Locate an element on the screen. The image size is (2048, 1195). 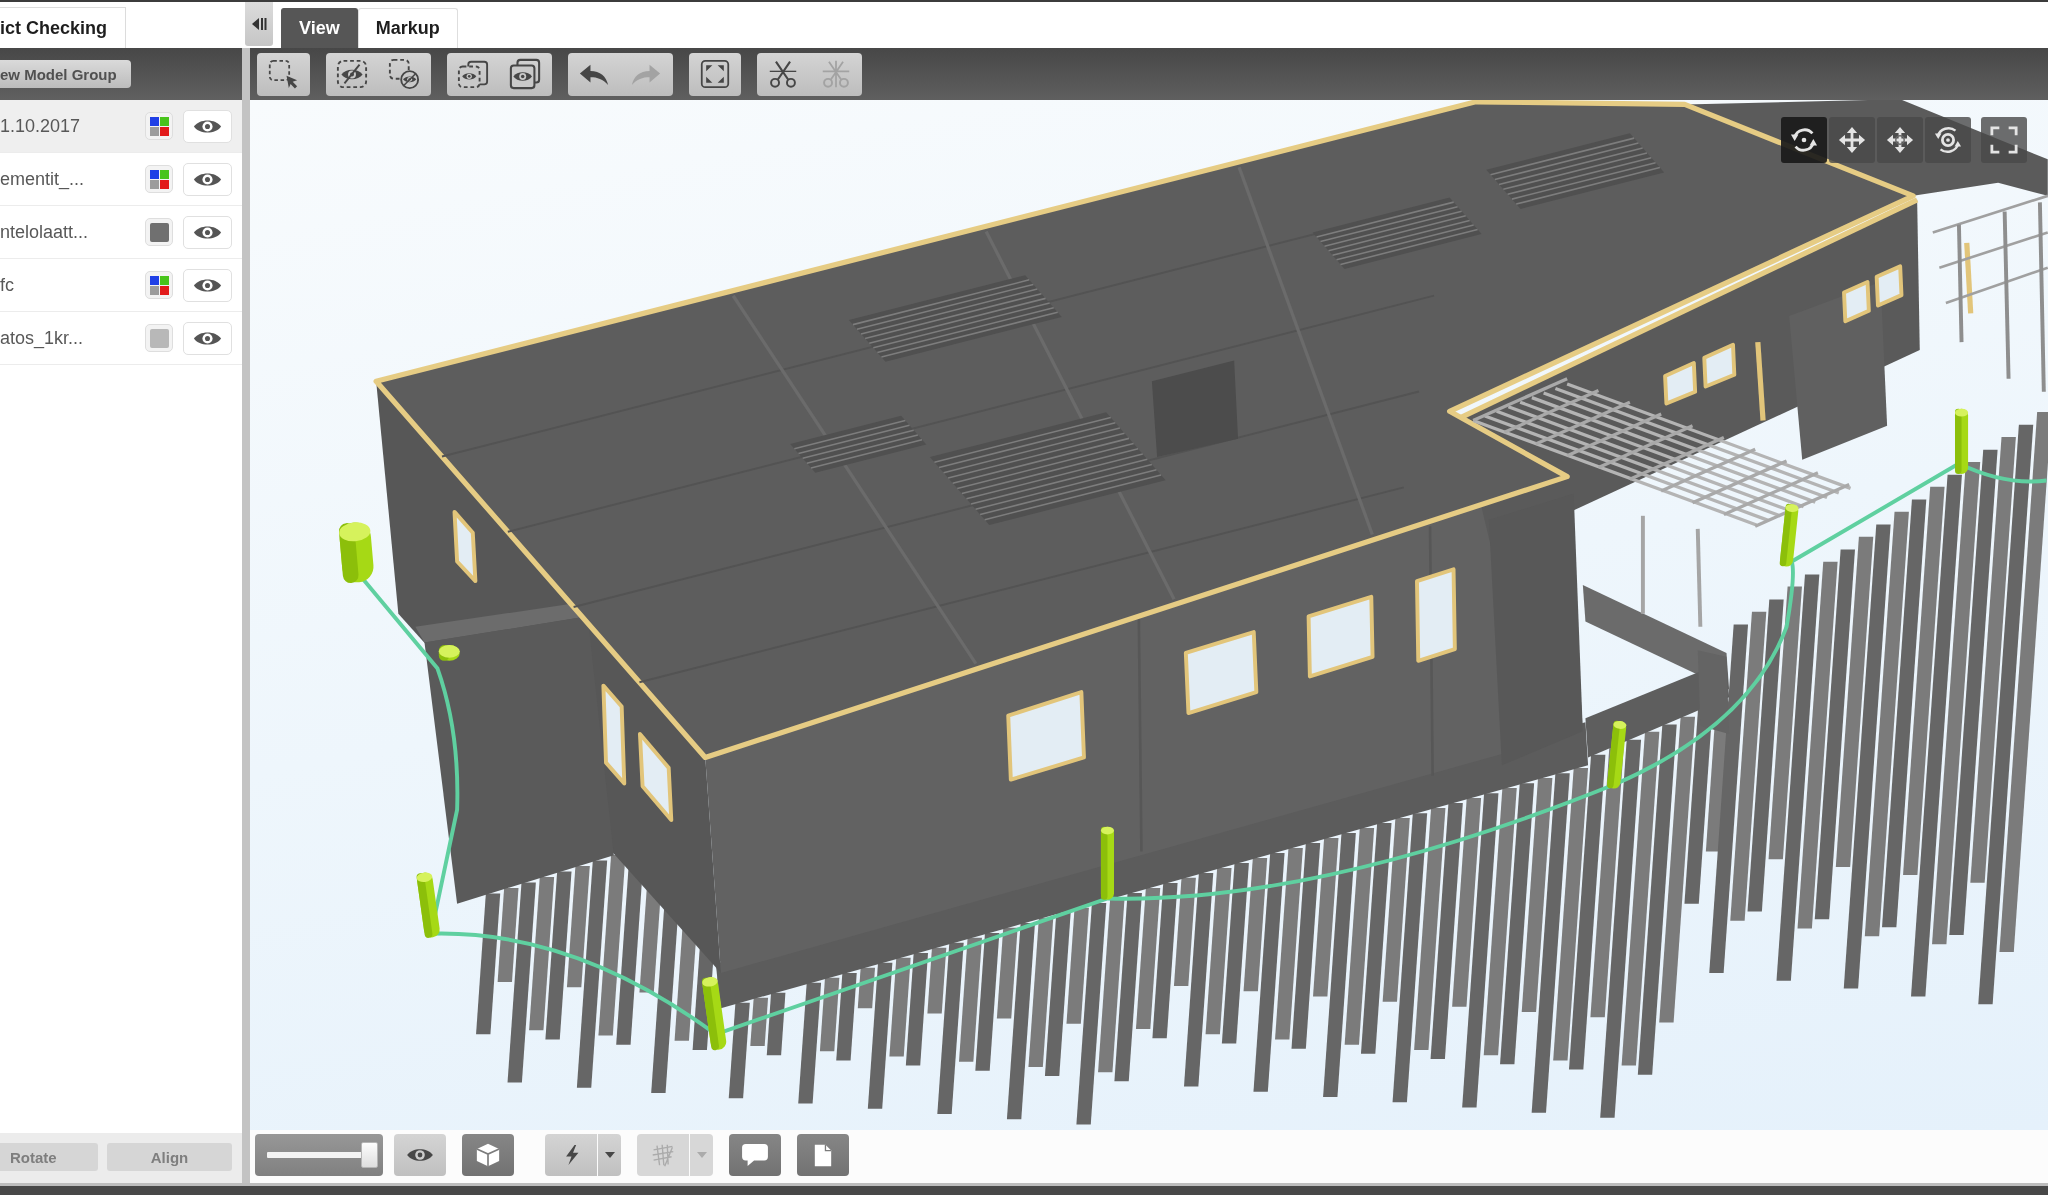
fullscreen-button is located at coordinates (2004, 140).